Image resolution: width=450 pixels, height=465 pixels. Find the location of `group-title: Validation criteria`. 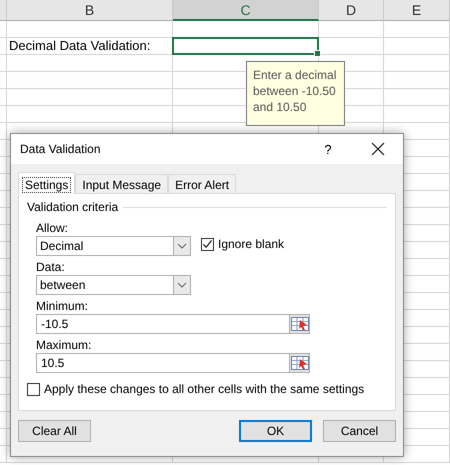

group-title: Validation criteria is located at coordinates (72, 207).